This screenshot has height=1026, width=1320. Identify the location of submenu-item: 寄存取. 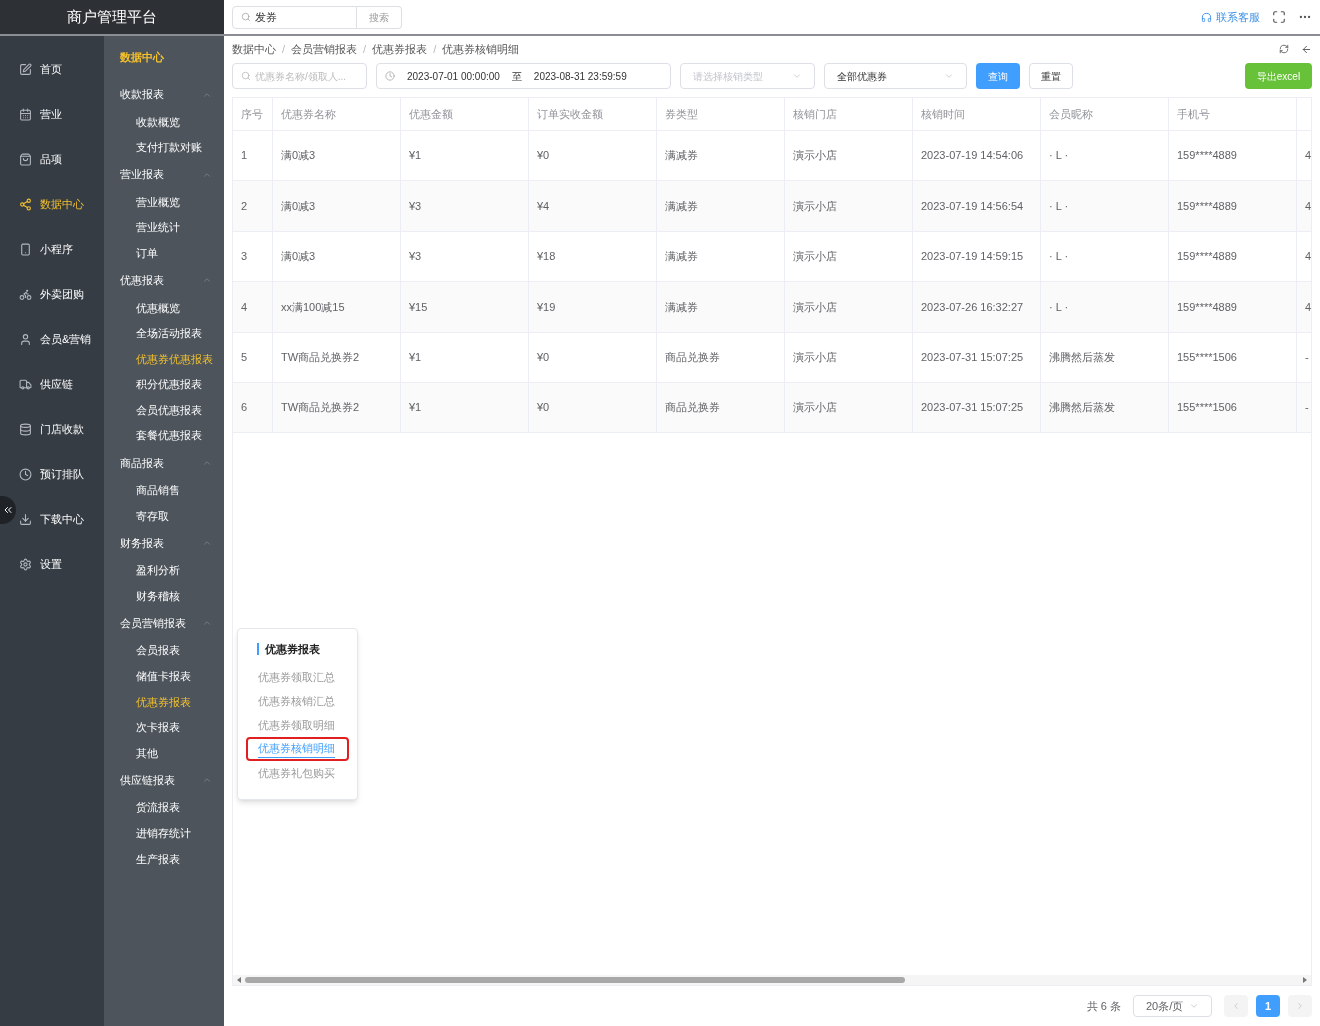
(164, 516).